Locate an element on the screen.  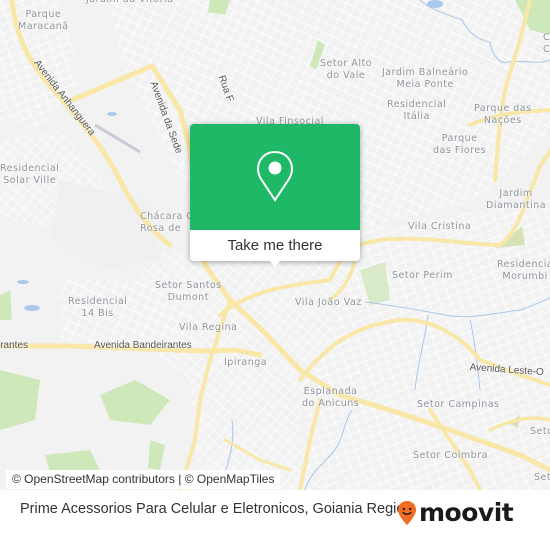
popup-header is located at coordinates (275, 177).